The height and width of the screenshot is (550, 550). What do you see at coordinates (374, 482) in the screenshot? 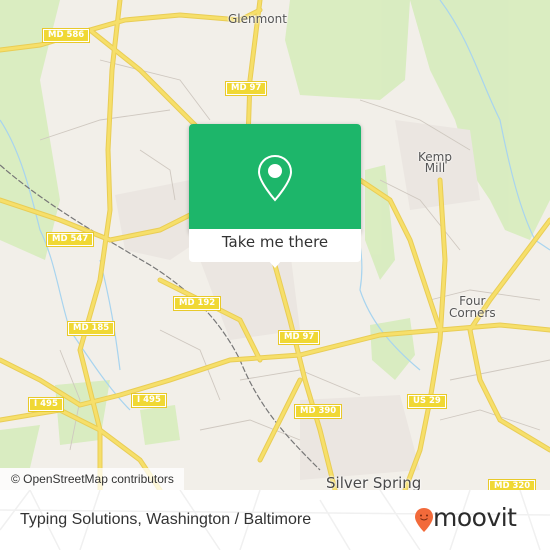
I see `place-label-silver-spring: Silver Spring` at bounding box center [374, 482].